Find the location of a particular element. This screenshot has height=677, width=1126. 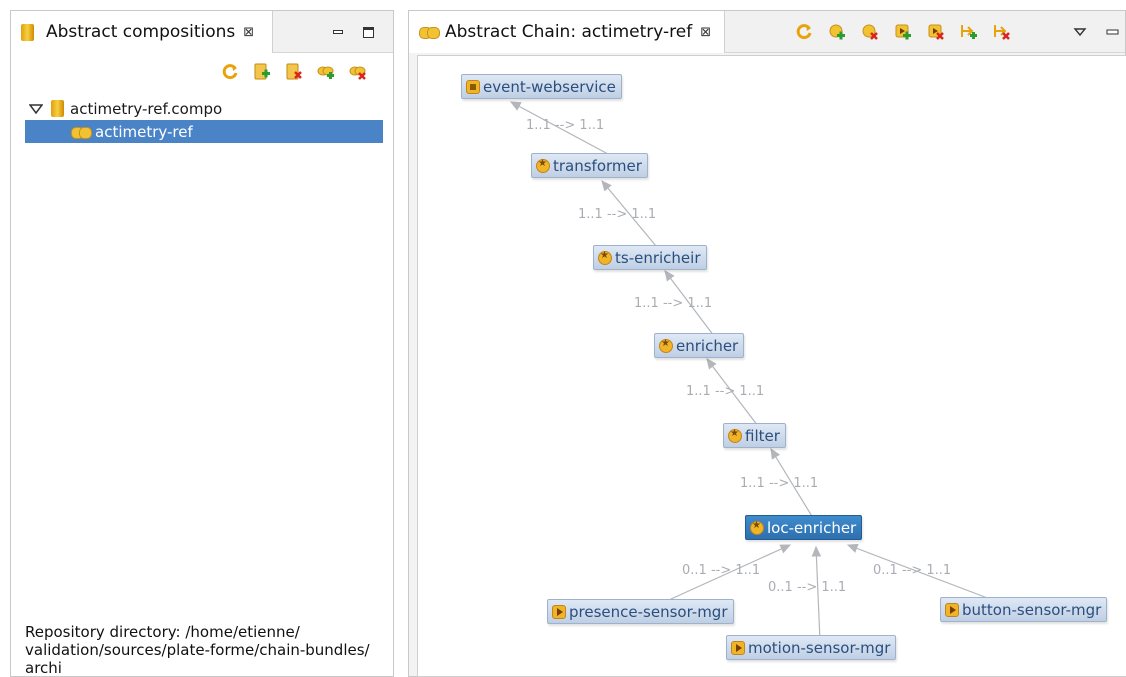

right-view-toolbar is located at coordinates (960, 32).